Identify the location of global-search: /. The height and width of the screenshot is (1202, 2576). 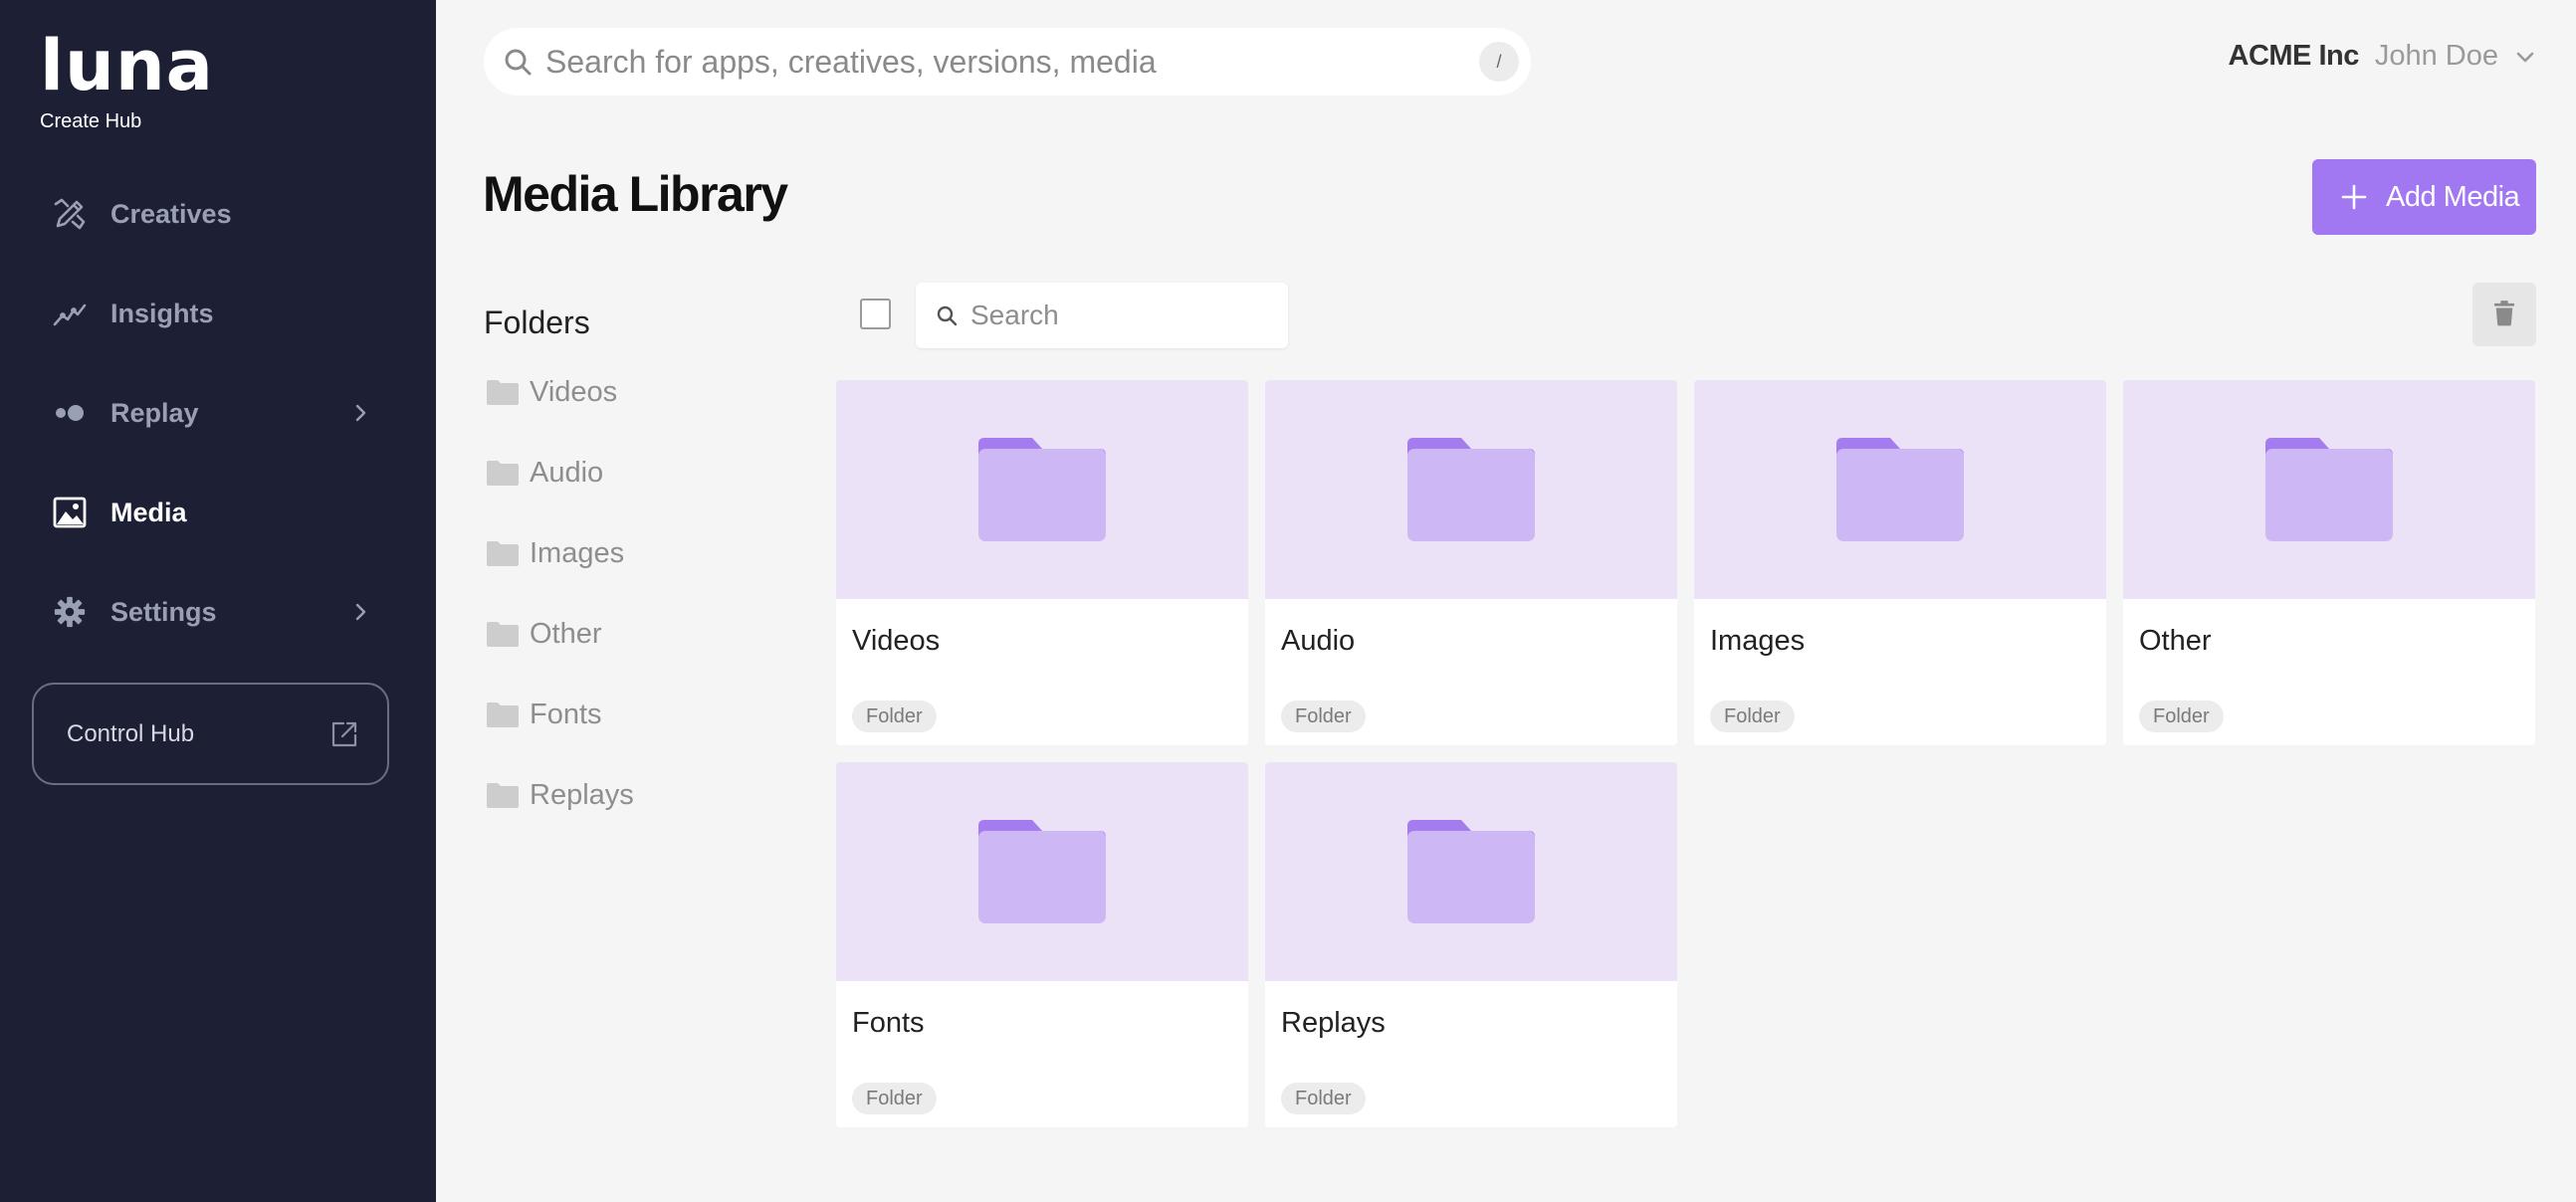
(1007, 62).